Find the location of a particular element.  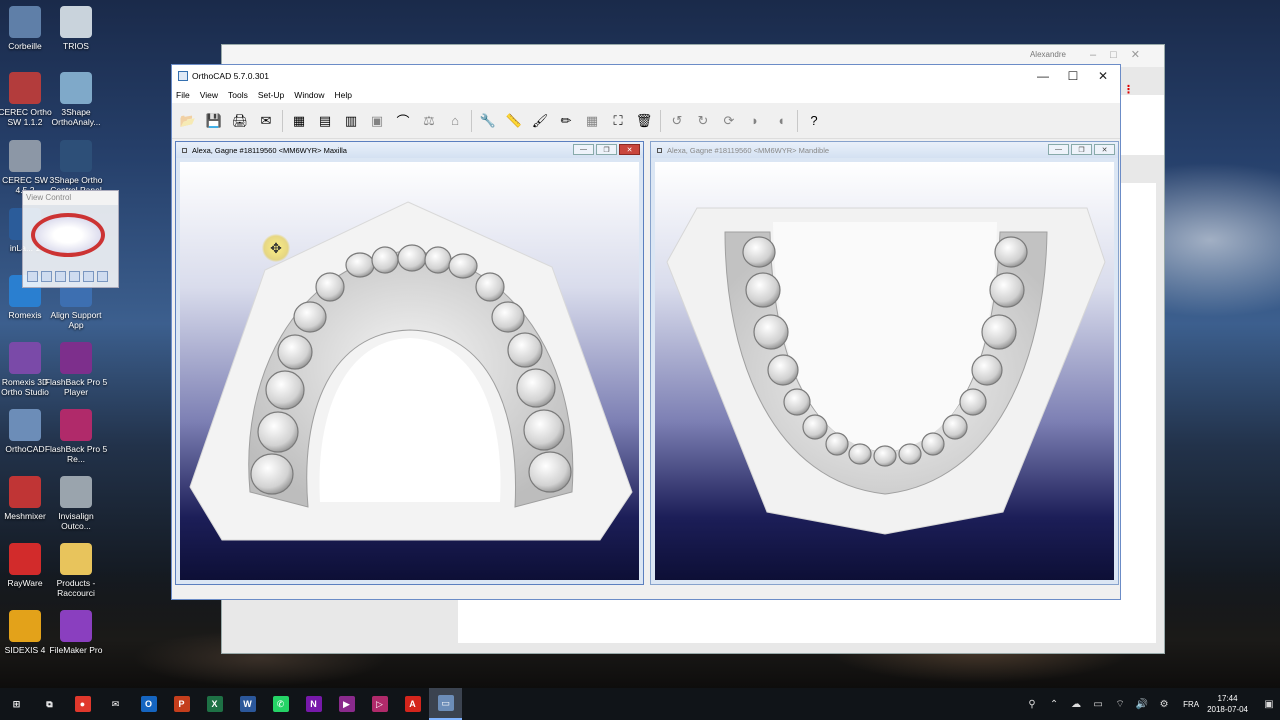

desktop-icon: FlashBack Pro 5 Player is located at coordinates (76, 369).